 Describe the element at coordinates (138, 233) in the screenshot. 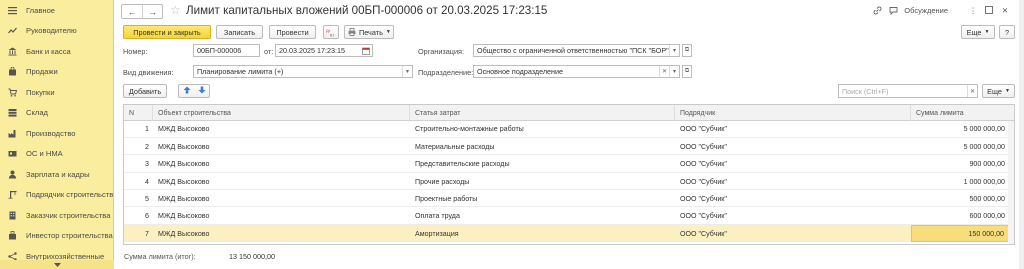

I see `cell-n: 7` at that location.